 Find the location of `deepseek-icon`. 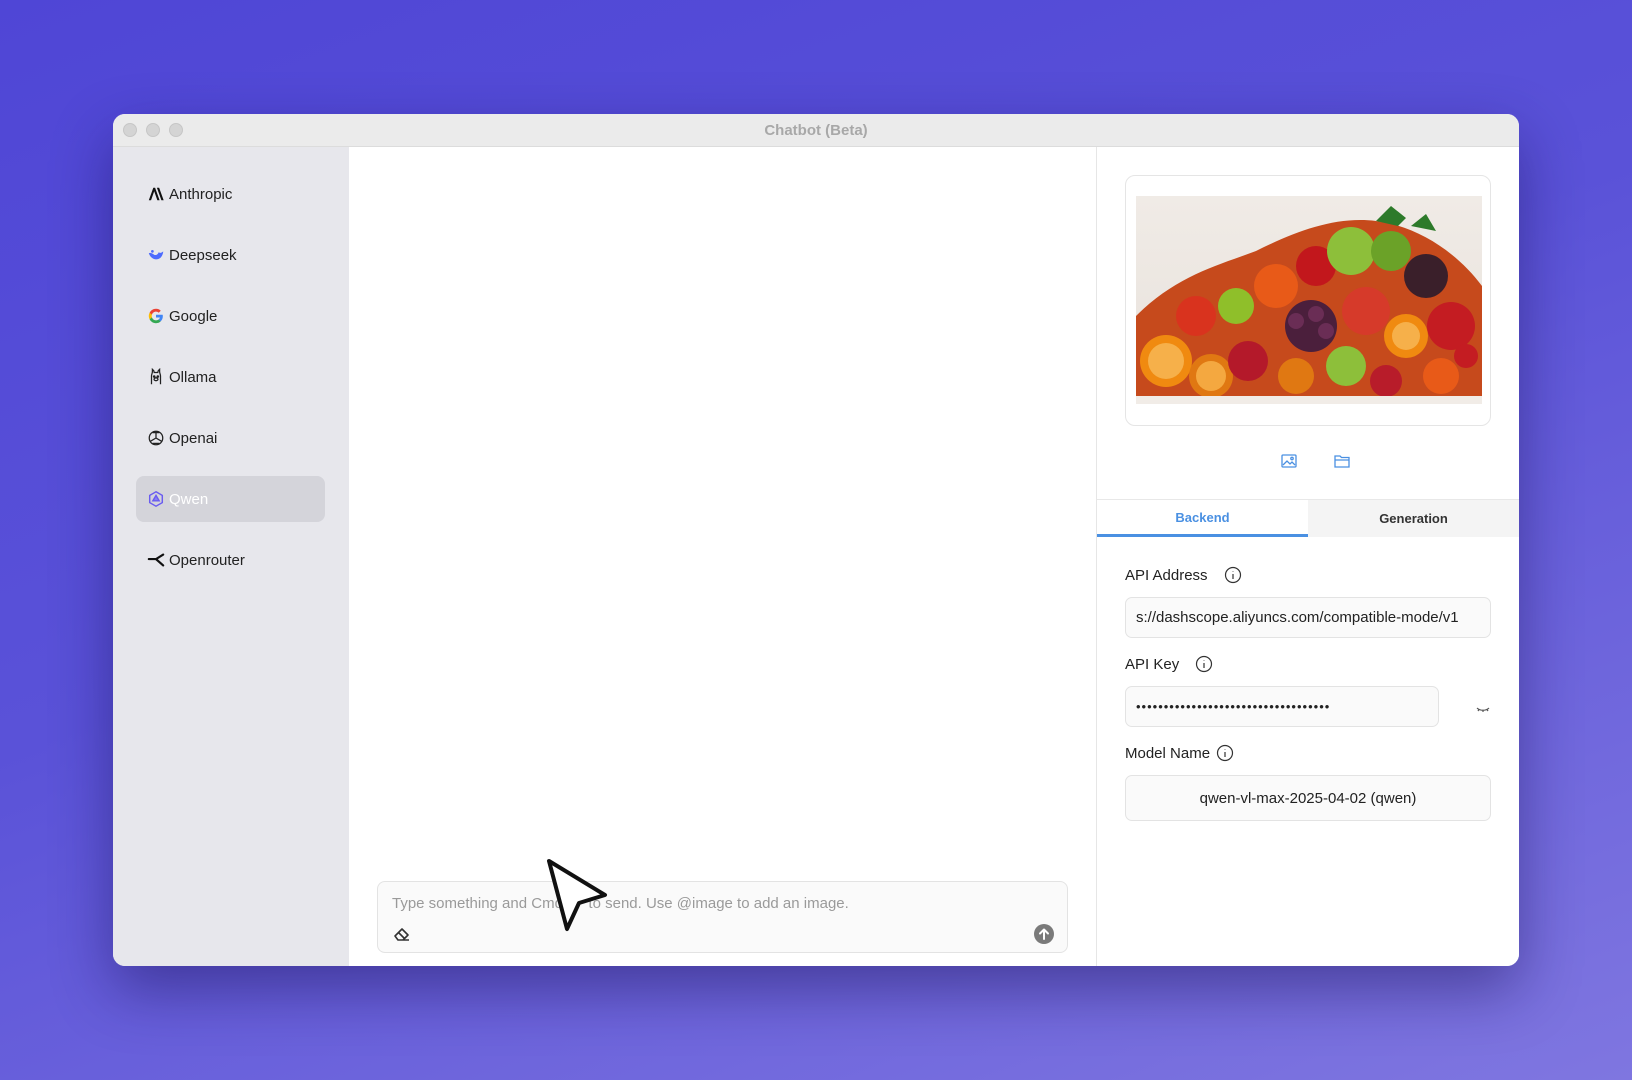

deepseek-icon is located at coordinates (156, 255).